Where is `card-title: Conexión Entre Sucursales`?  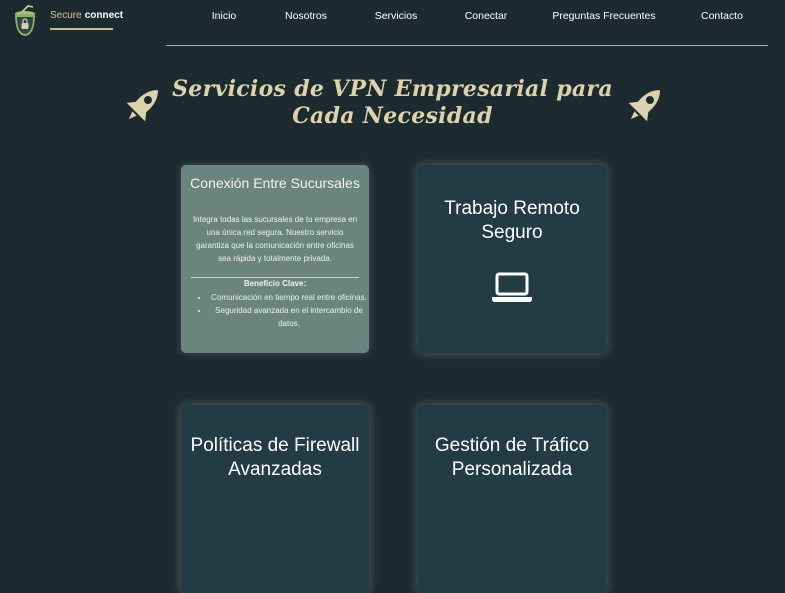
card-title: Conexión Entre Sucursales is located at coordinates (275, 183).